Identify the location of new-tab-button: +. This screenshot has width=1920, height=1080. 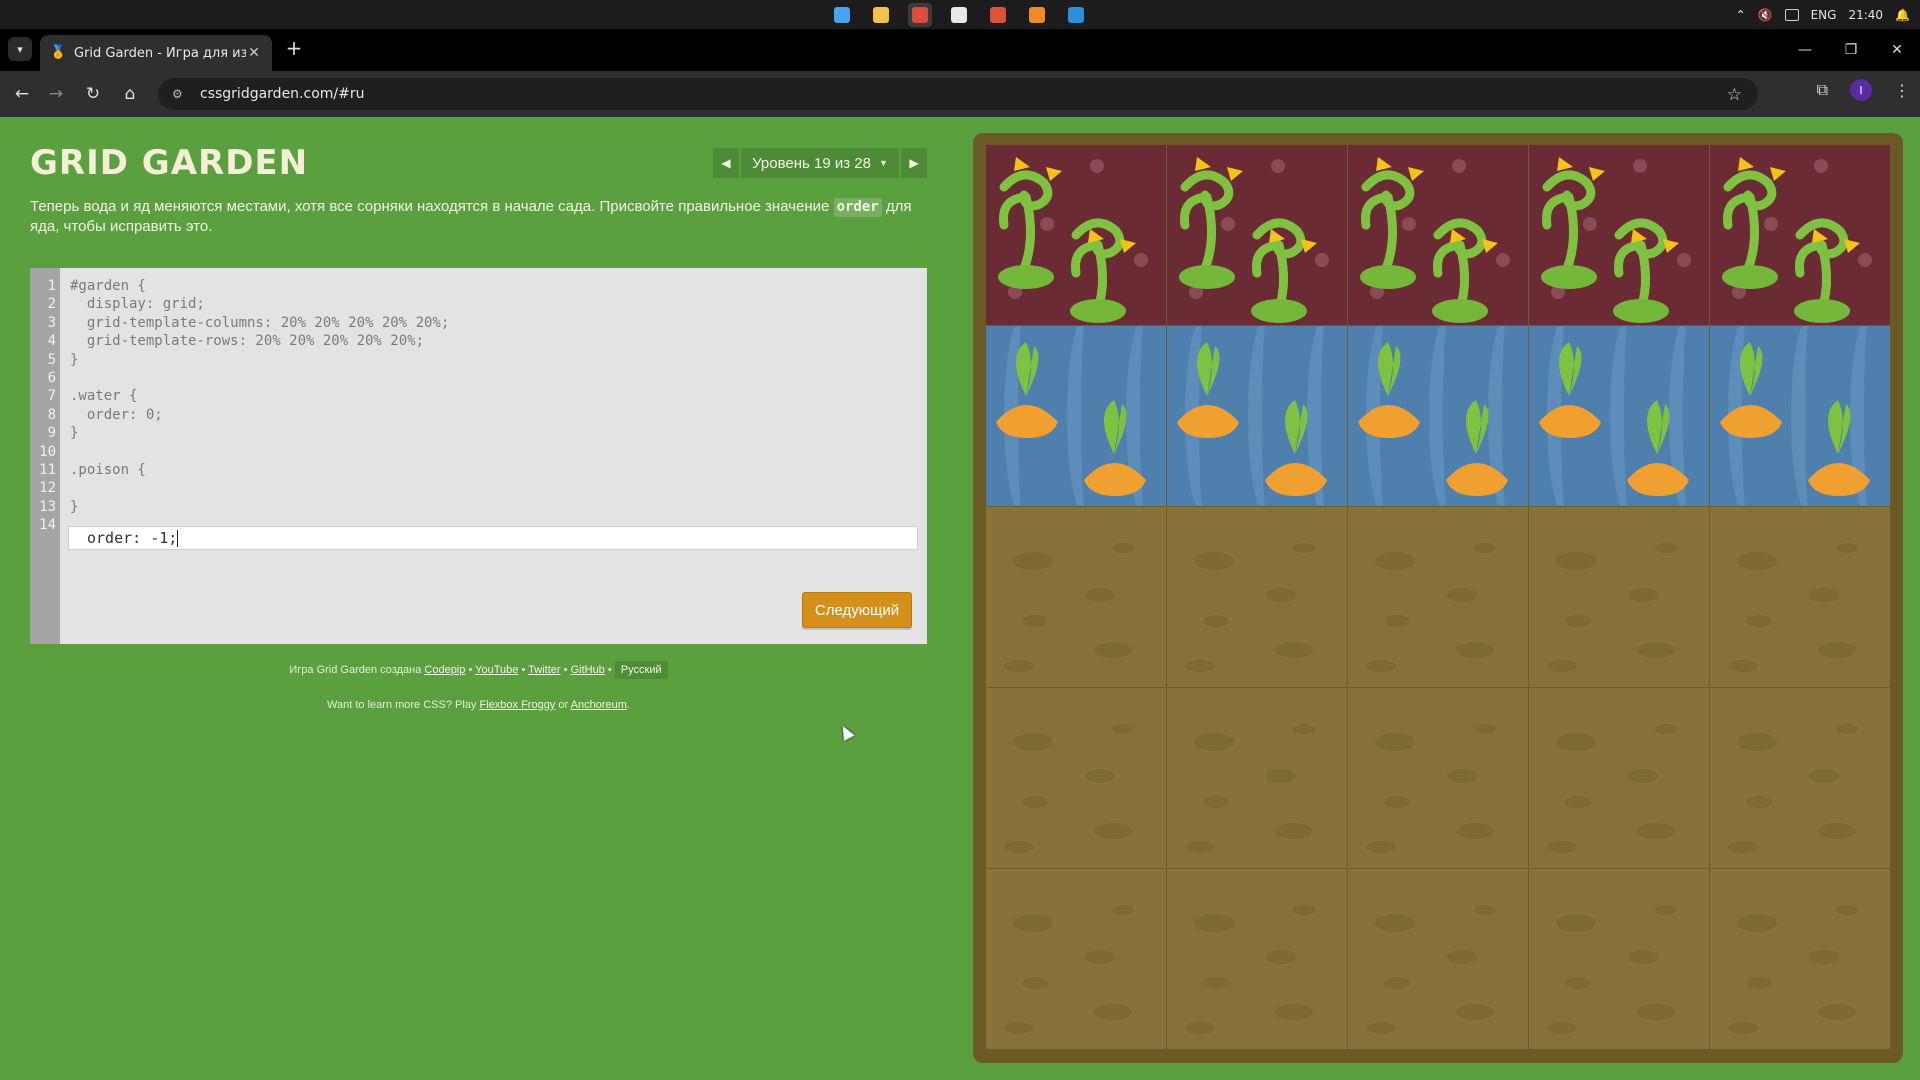
(294, 49).